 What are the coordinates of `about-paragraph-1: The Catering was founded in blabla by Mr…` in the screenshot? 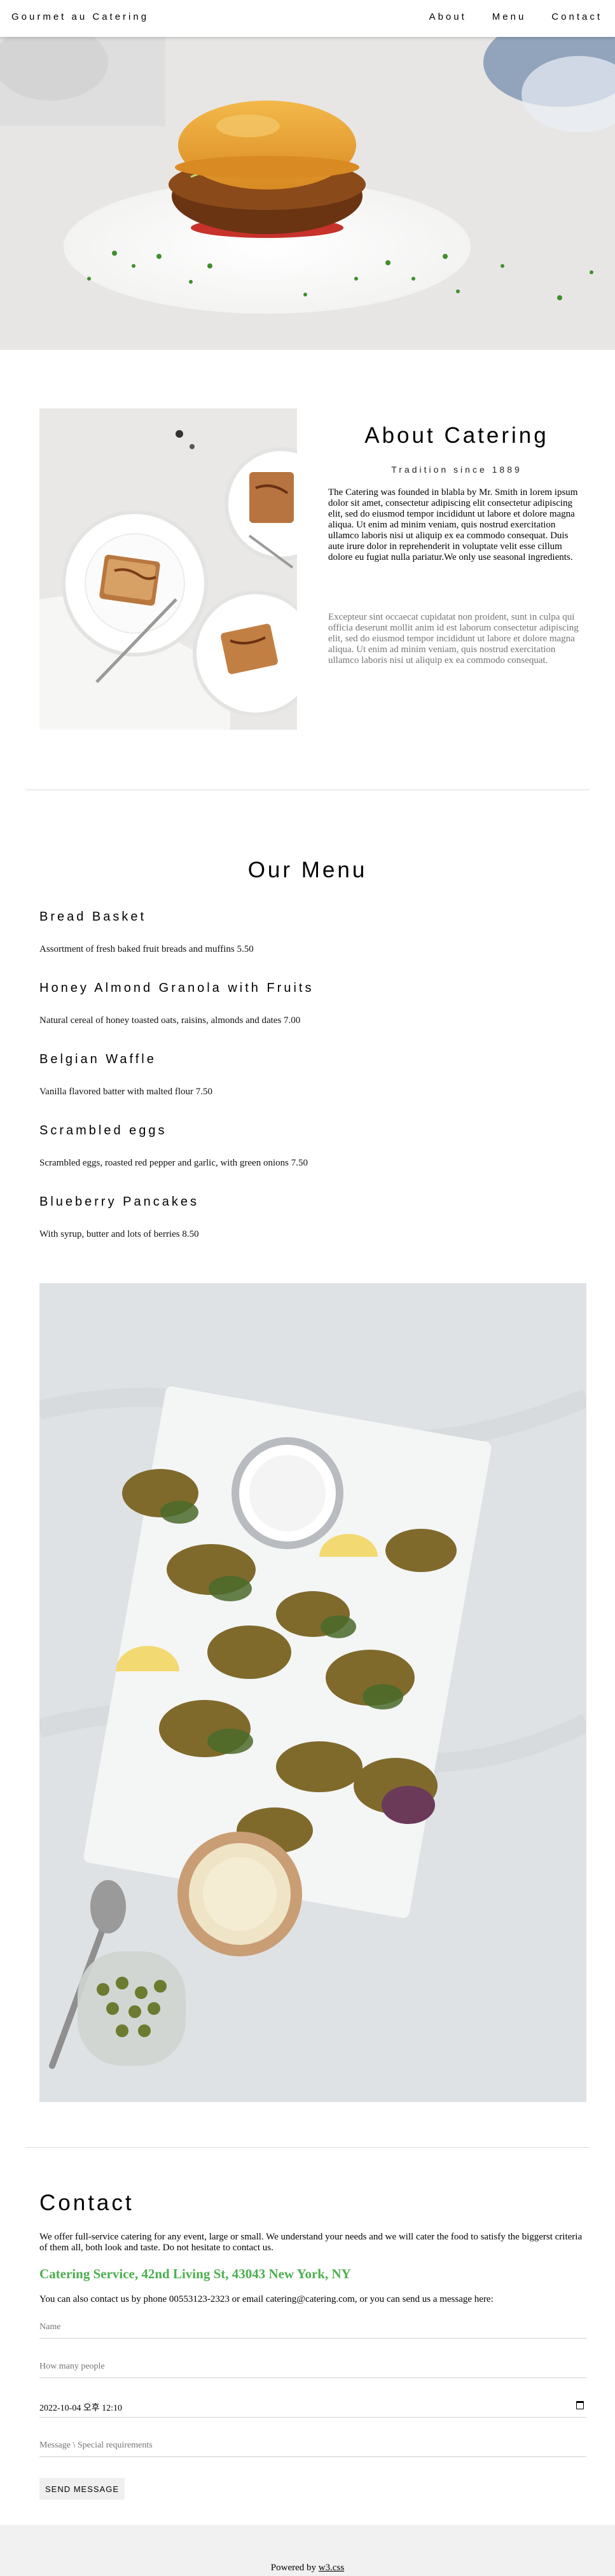 It's located at (453, 524).